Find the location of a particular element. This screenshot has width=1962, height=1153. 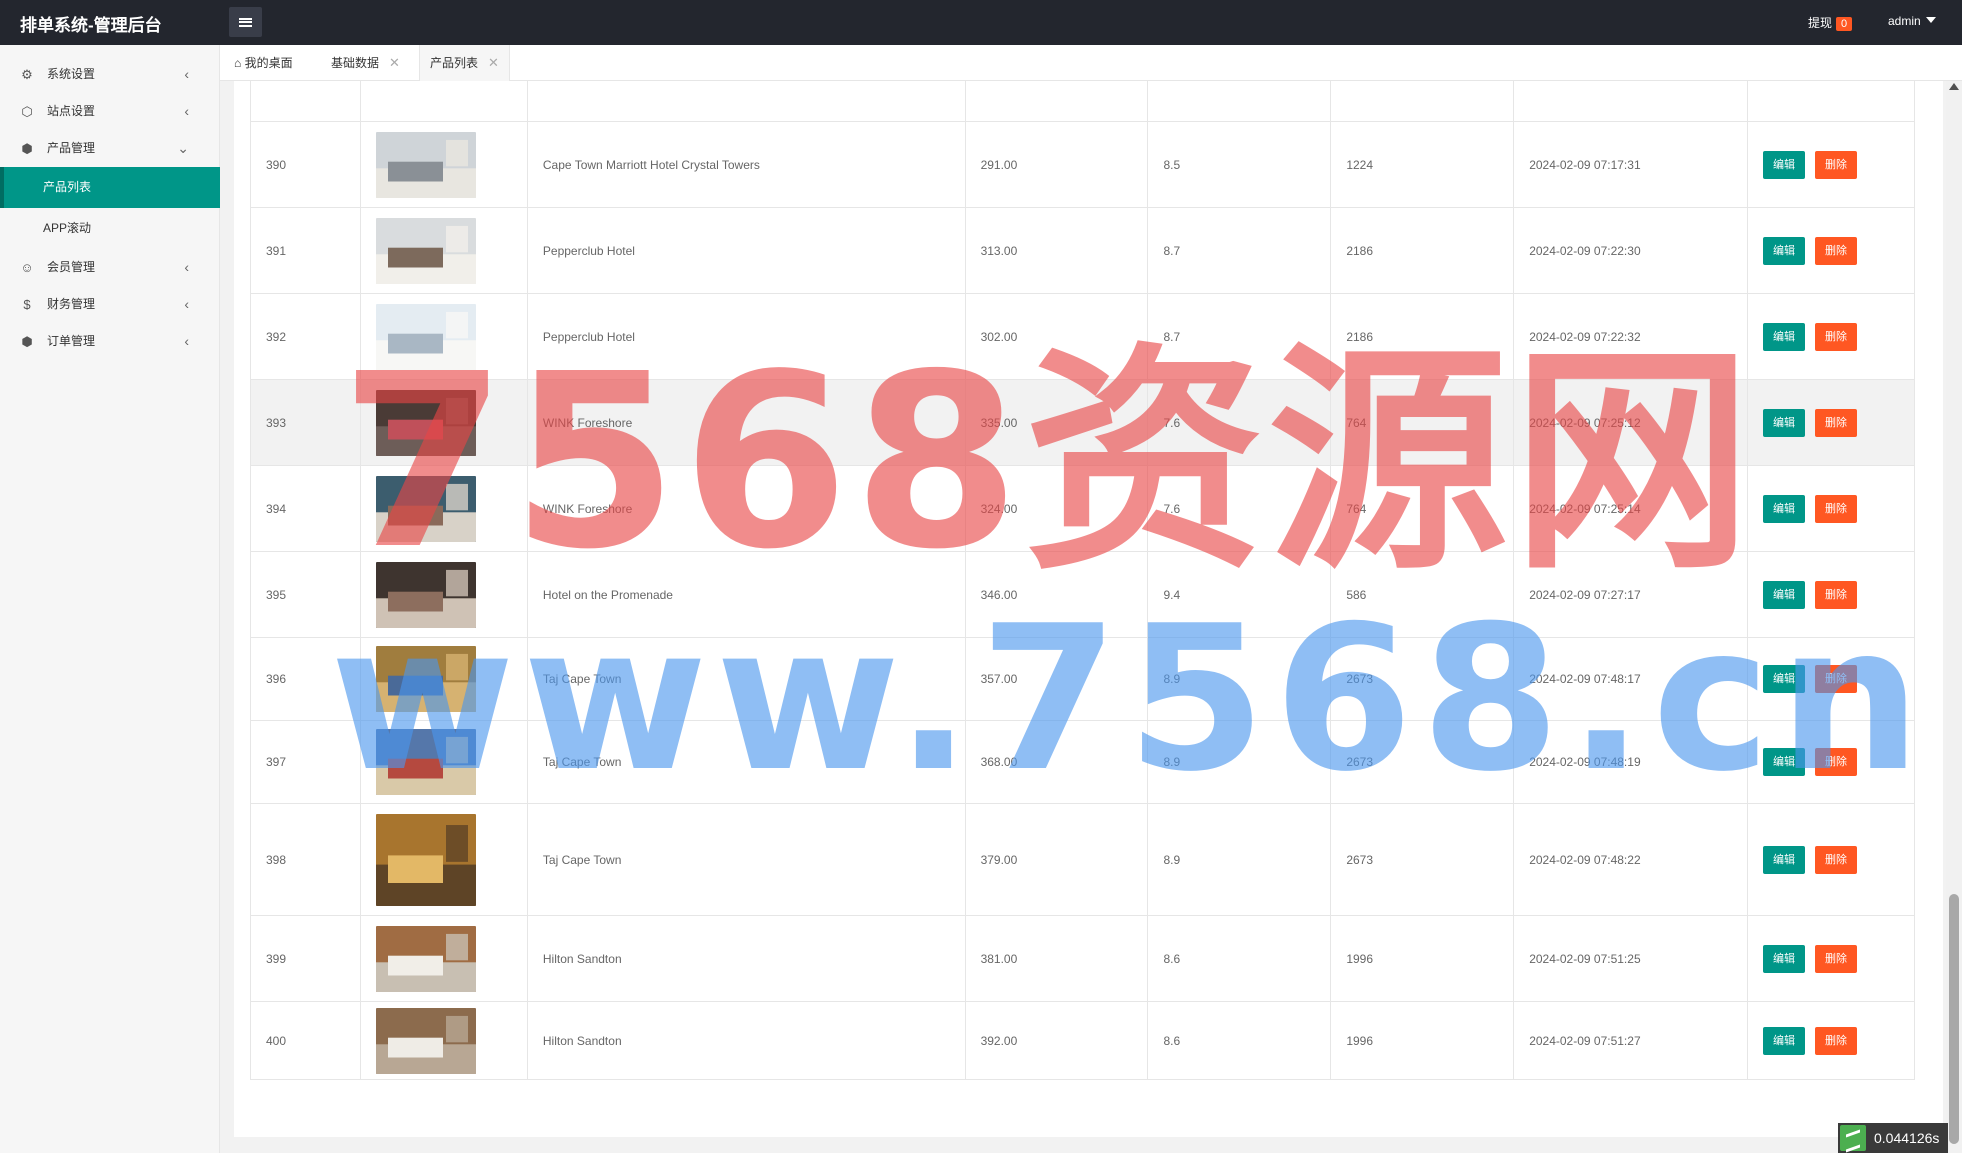

sidebar-item-site-settings: ⬡ 站点设置 ‹ is located at coordinates (109, 111).